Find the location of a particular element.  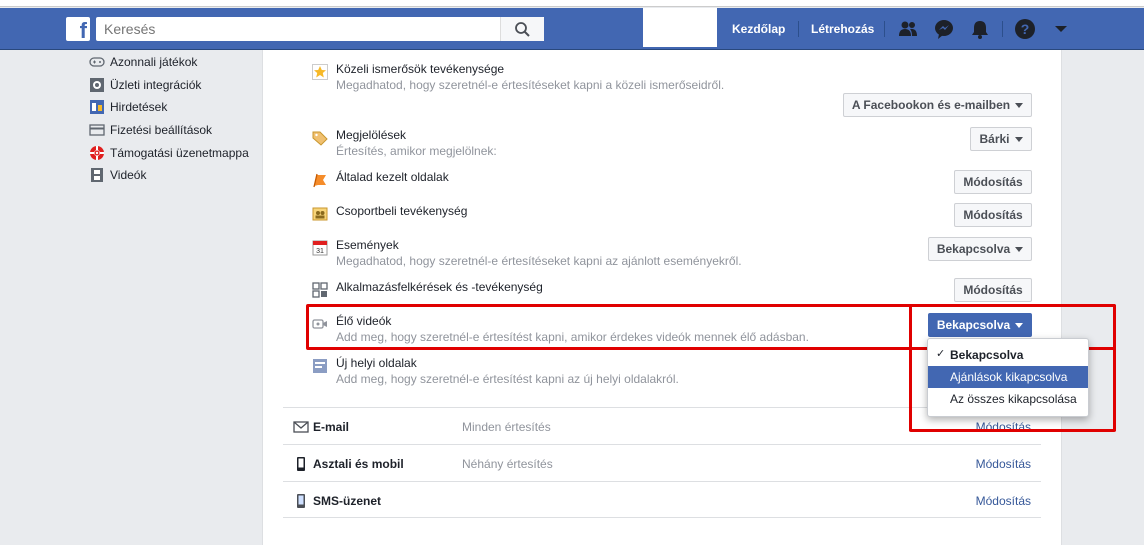

button-label: Bekapcsolva is located at coordinates (973, 249).